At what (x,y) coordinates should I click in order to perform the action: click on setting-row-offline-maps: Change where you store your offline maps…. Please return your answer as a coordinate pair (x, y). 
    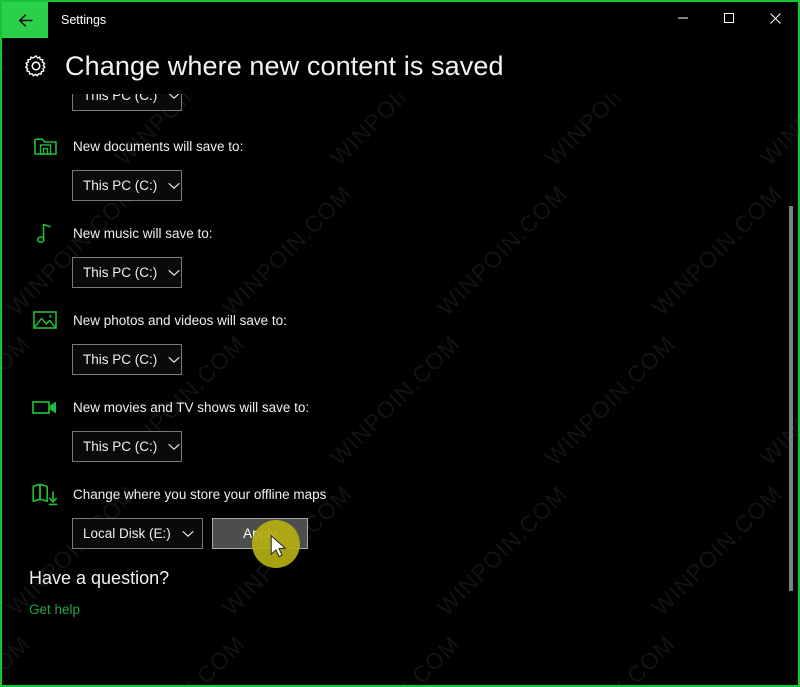
    Looking at the image, I should click on (165, 515).